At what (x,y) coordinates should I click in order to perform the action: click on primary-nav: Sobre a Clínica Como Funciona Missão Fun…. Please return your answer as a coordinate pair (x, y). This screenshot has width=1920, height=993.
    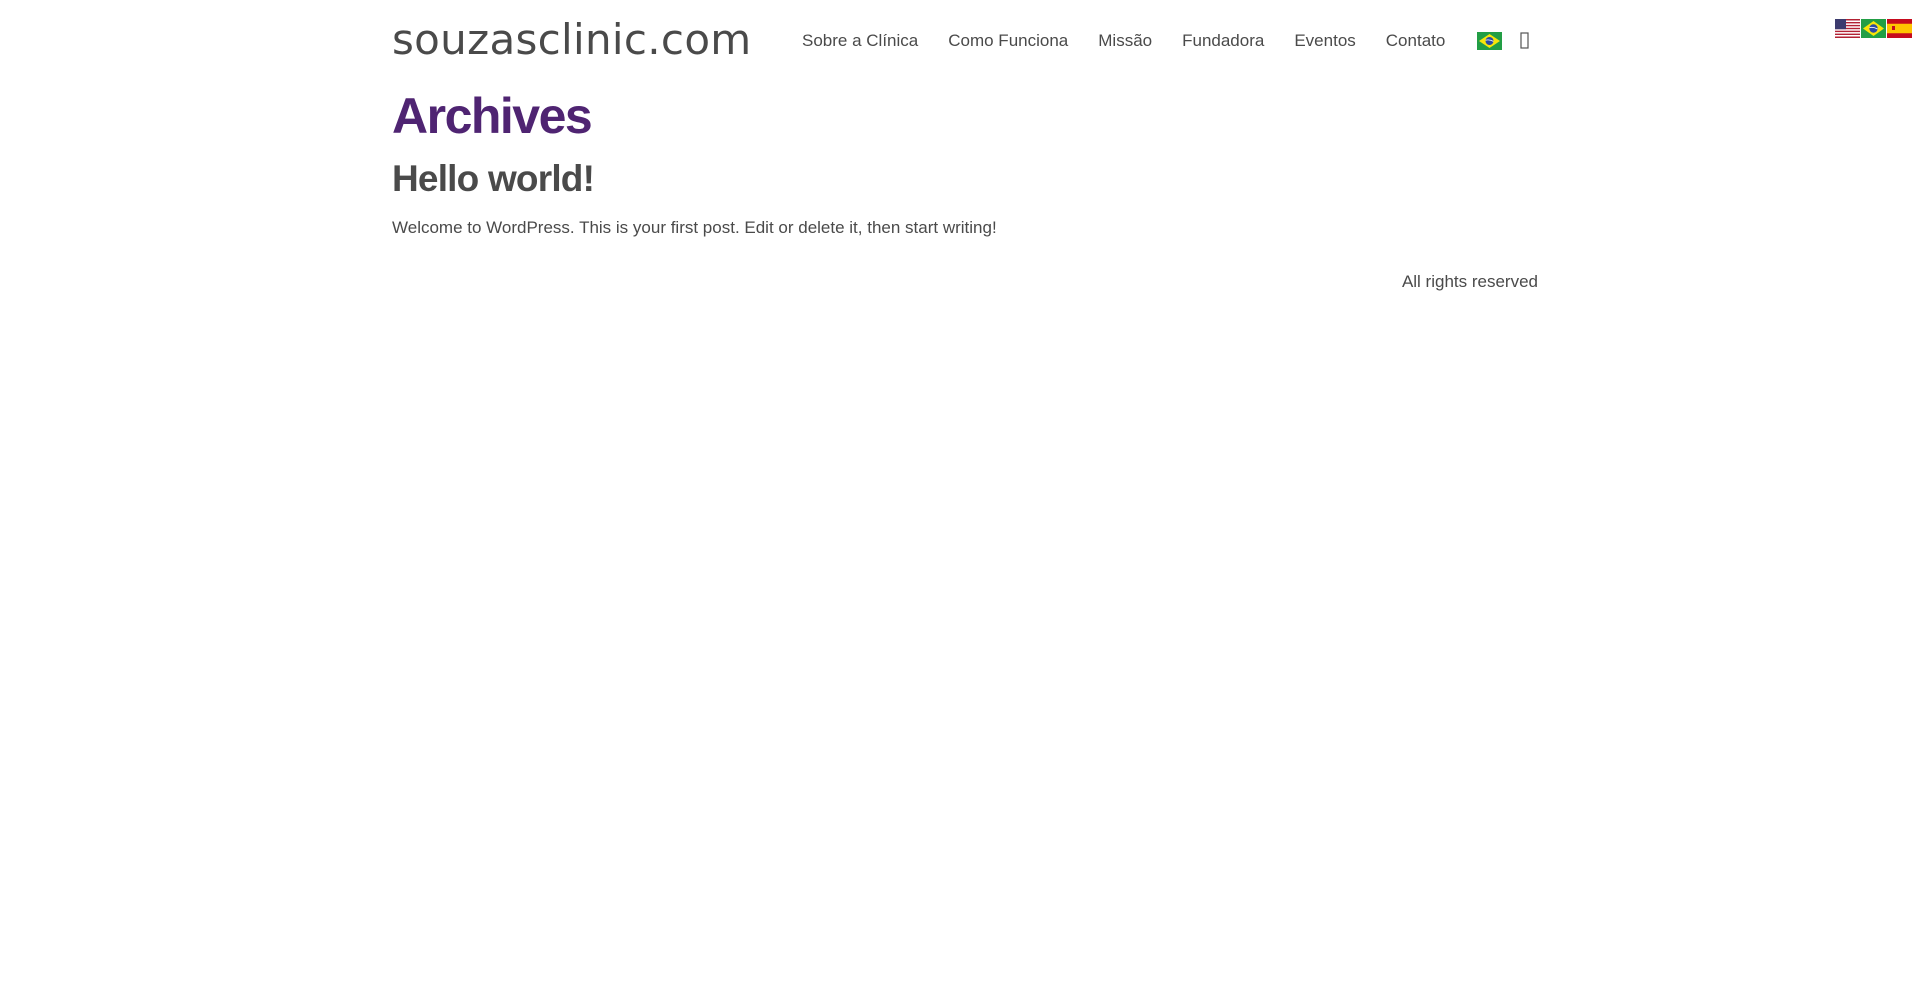
    Looking at the image, I should click on (1167, 41).